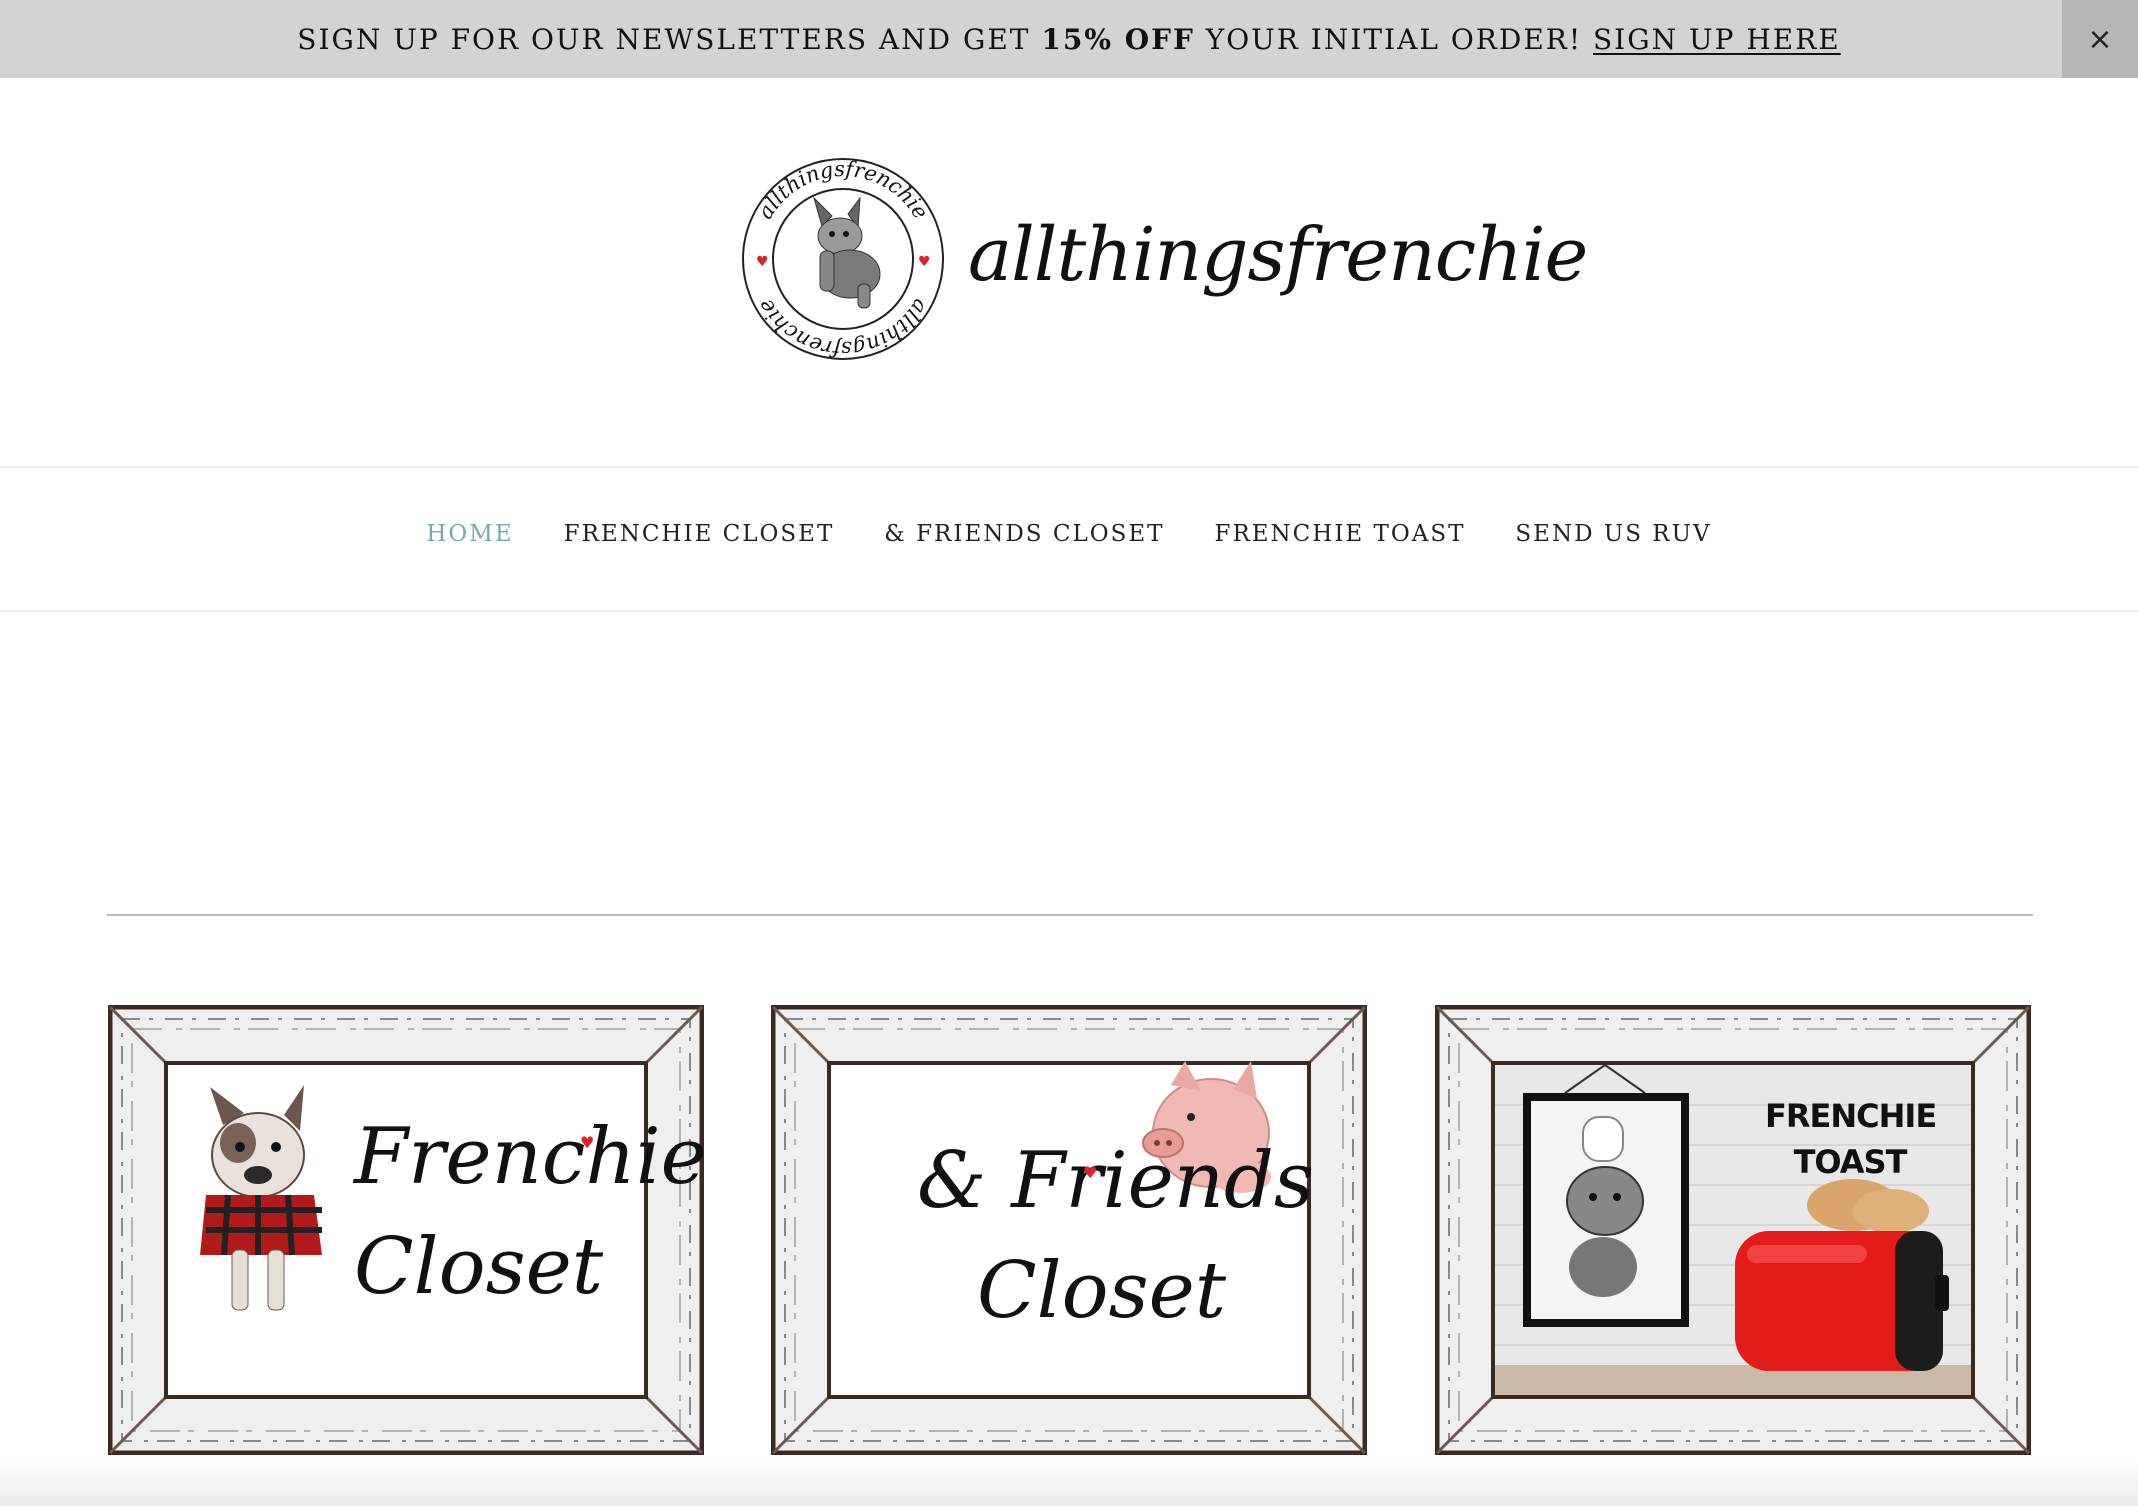 This screenshot has height=1506, width=2138. I want to click on close-icon: ×, so click(2100, 39).